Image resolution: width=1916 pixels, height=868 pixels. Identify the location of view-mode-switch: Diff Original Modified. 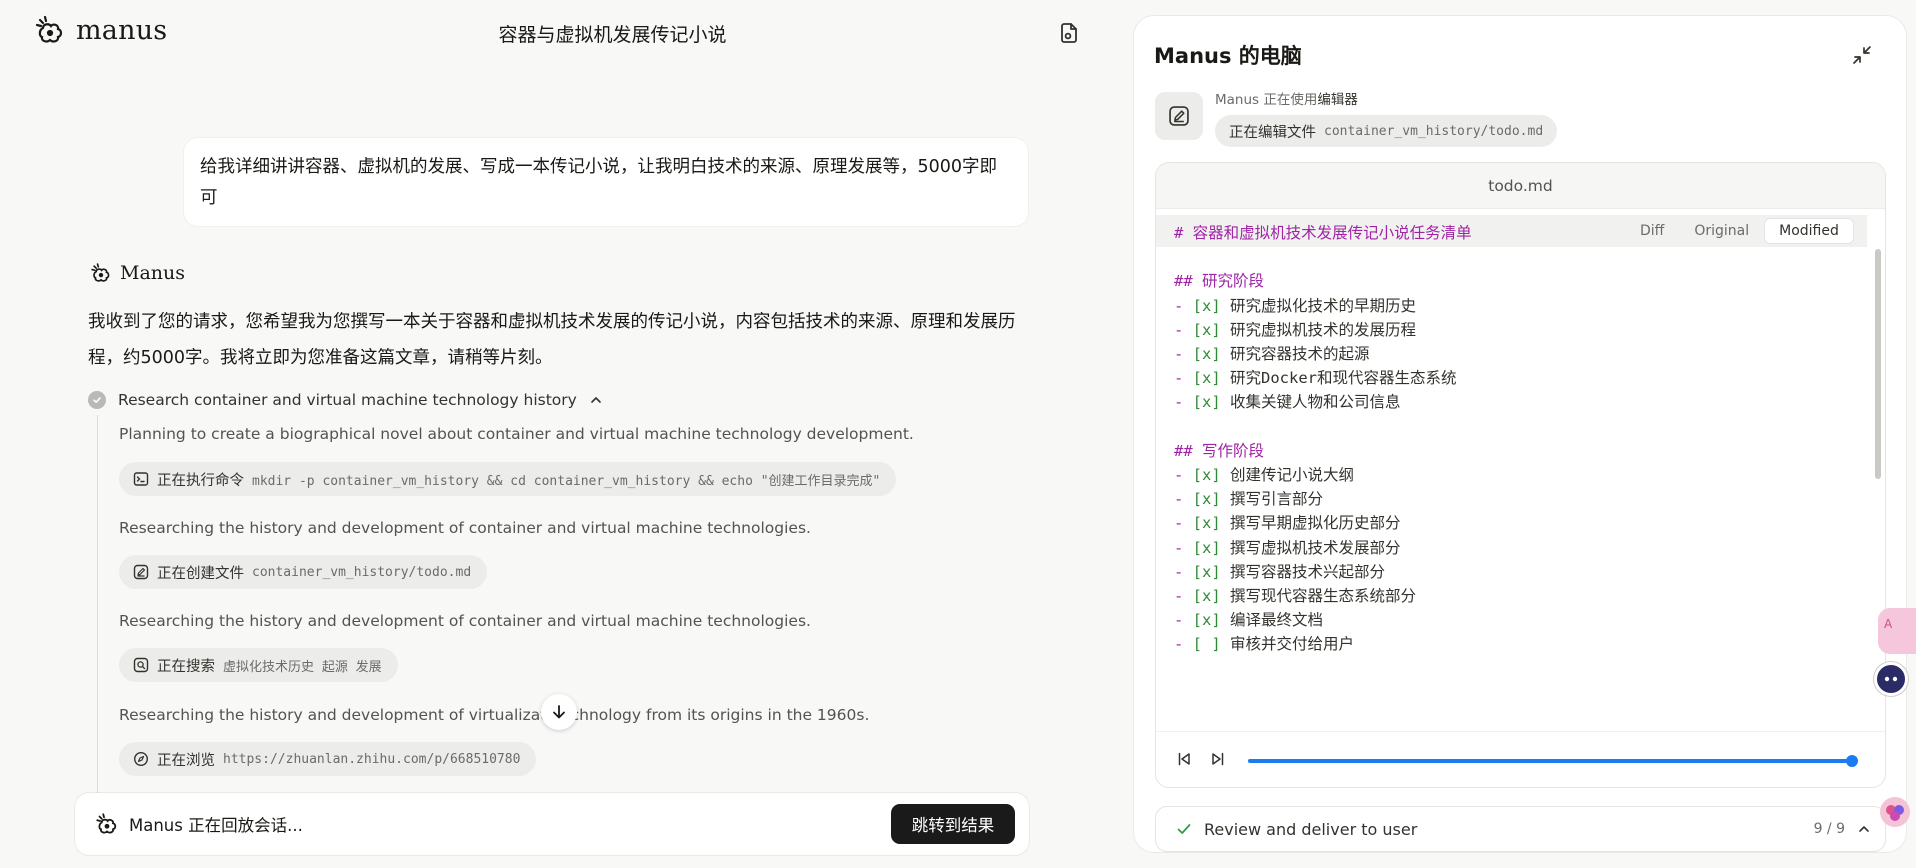
(1739, 231).